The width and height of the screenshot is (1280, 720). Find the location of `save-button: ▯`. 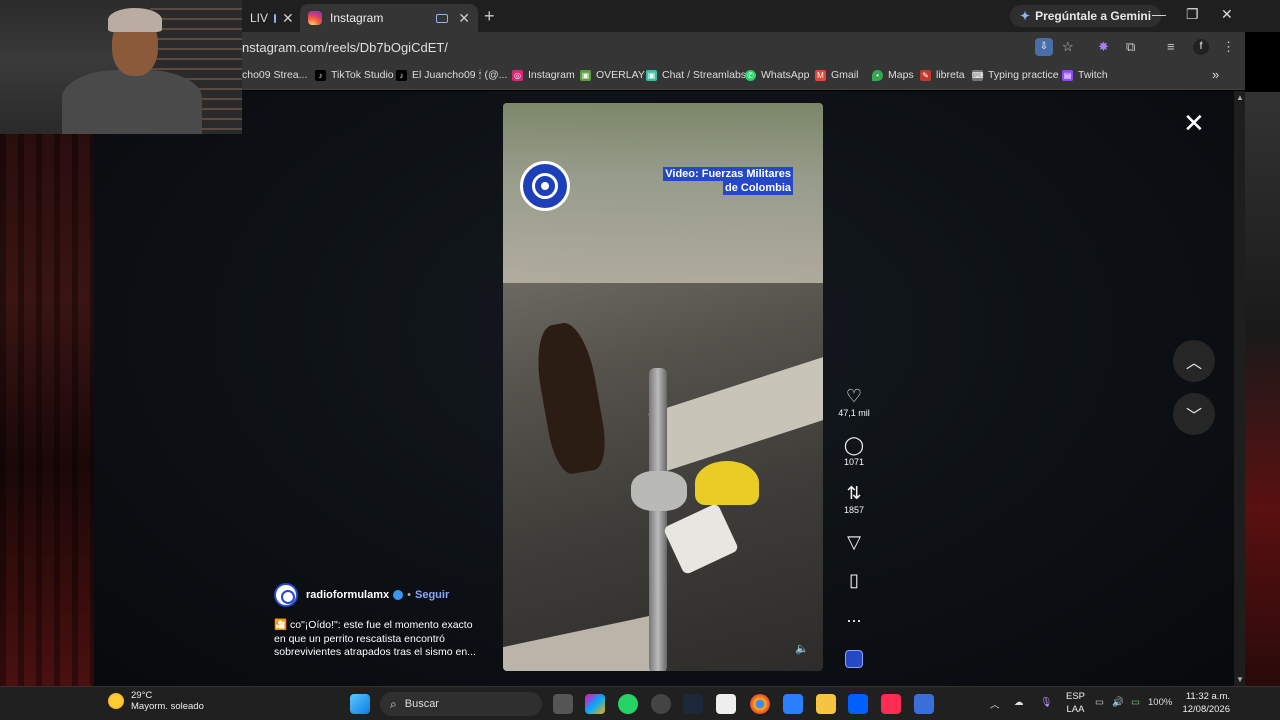

save-button: ▯ is located at coordinates (854, 580).